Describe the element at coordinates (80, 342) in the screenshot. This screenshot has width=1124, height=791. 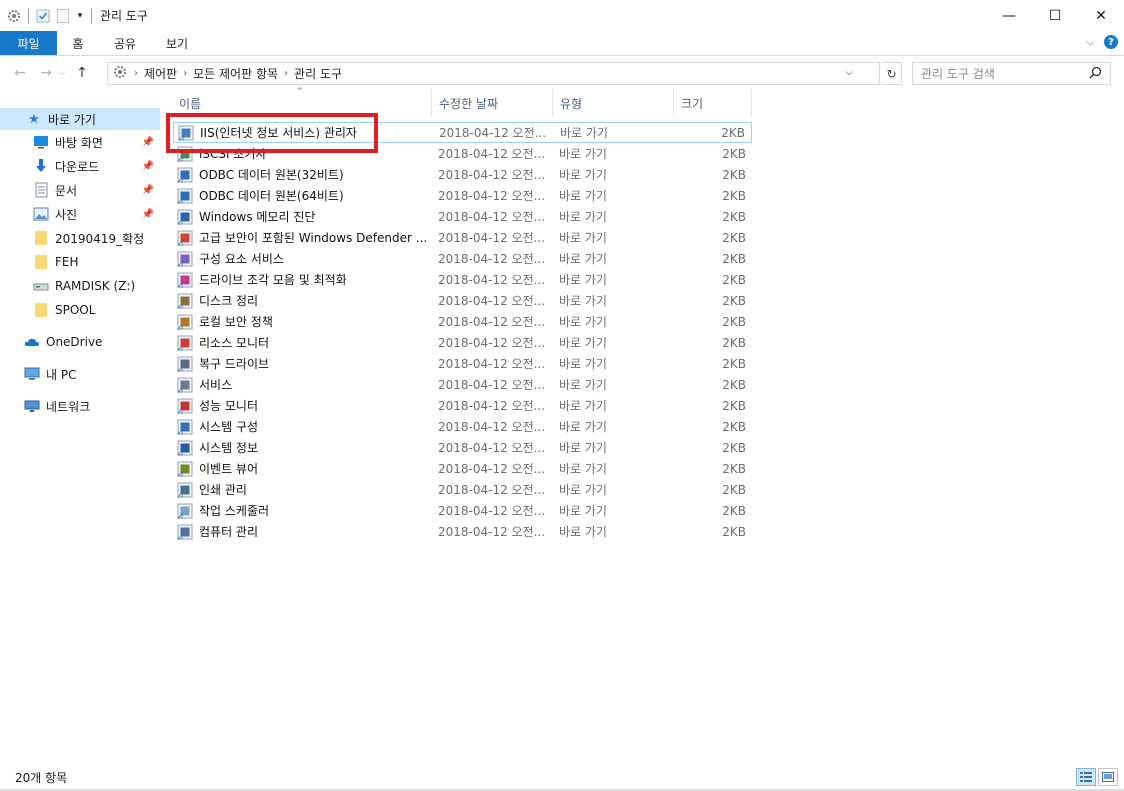
I see `nav-onedrive: OneDrive` at that location.